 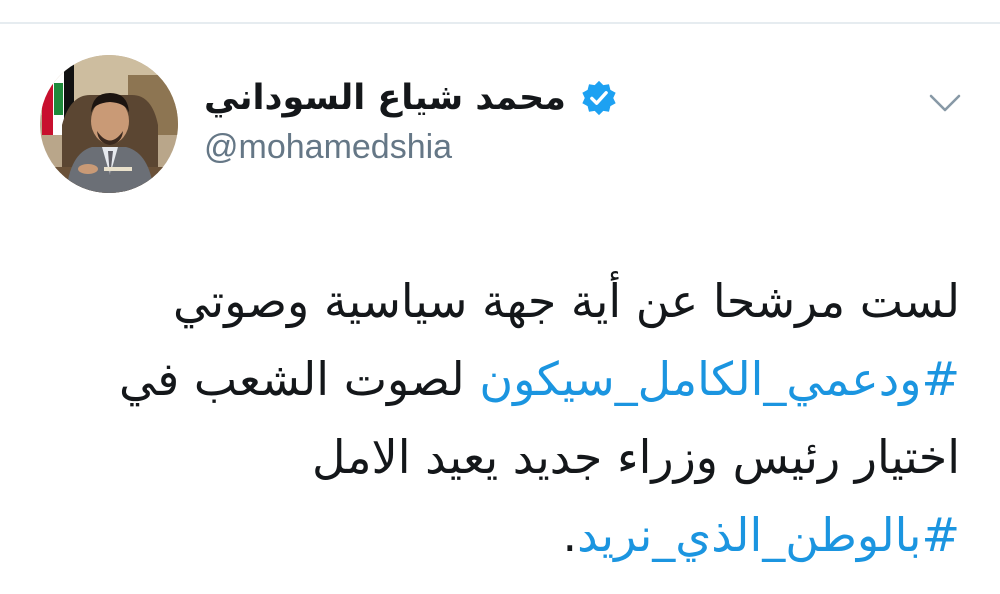 I want to click on hashtag-link: #بالوطن_الذي_نريد, so click(x=768, y=535).